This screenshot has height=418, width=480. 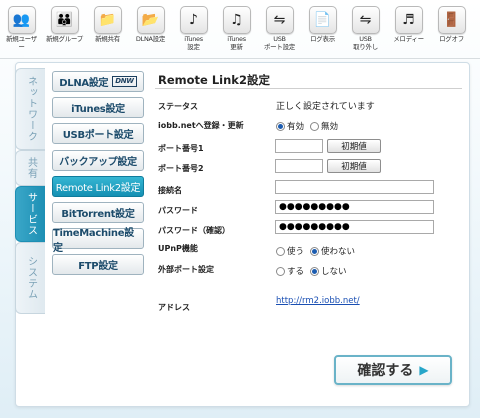 I want to click on toolbar-button-dlna: 📂 DLNA設定, so click(x=150, y=31).